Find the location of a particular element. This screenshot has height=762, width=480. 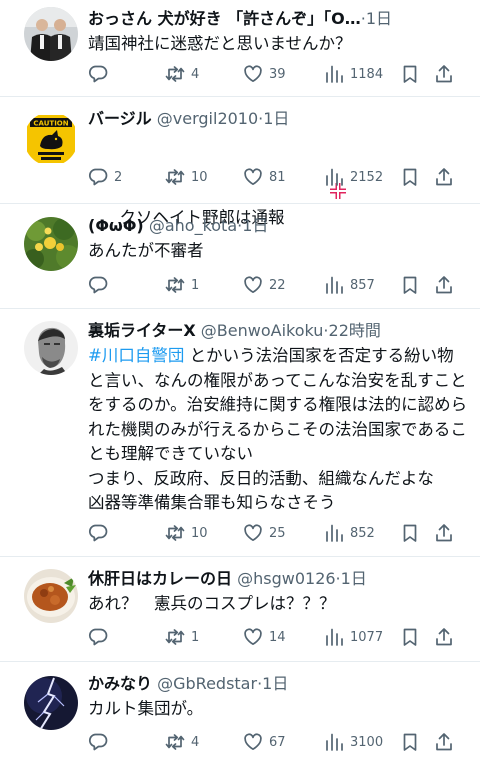

user-handle: @vergil2010 is located at coordinates (207, 118).